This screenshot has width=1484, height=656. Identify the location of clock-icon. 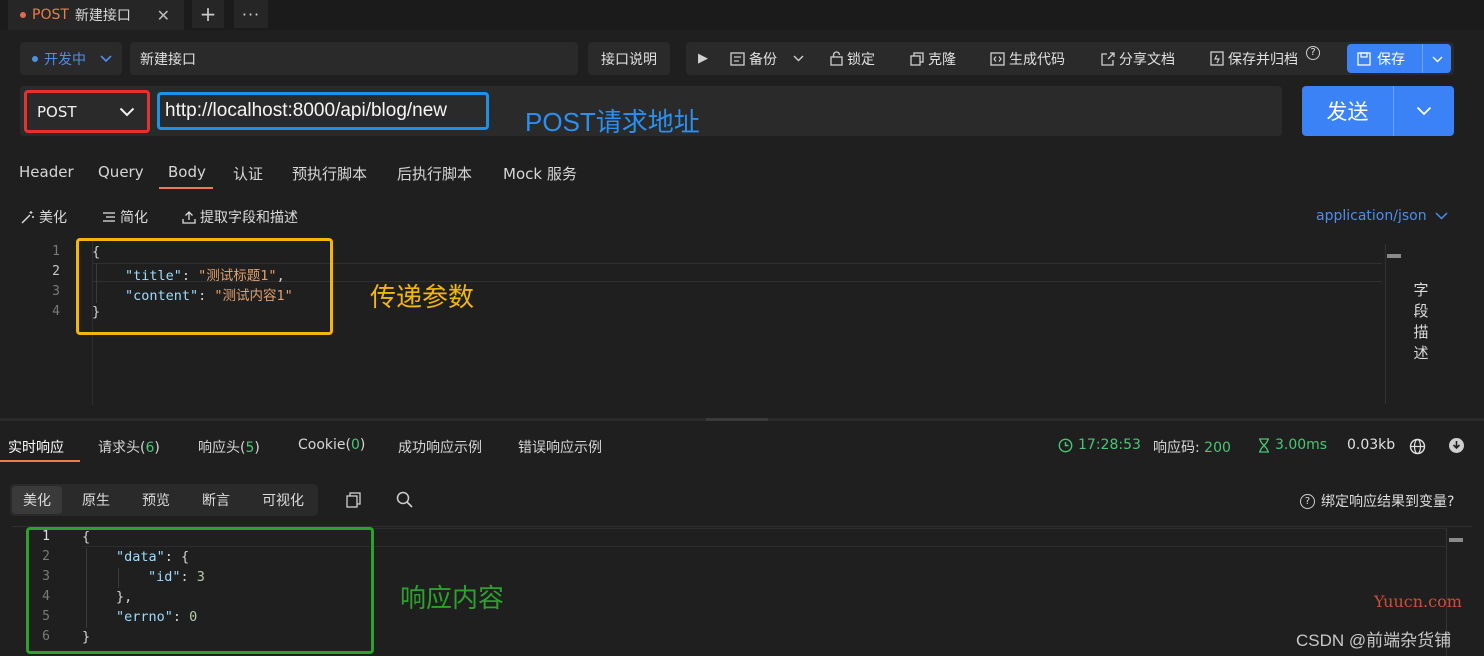
(1065, 445).